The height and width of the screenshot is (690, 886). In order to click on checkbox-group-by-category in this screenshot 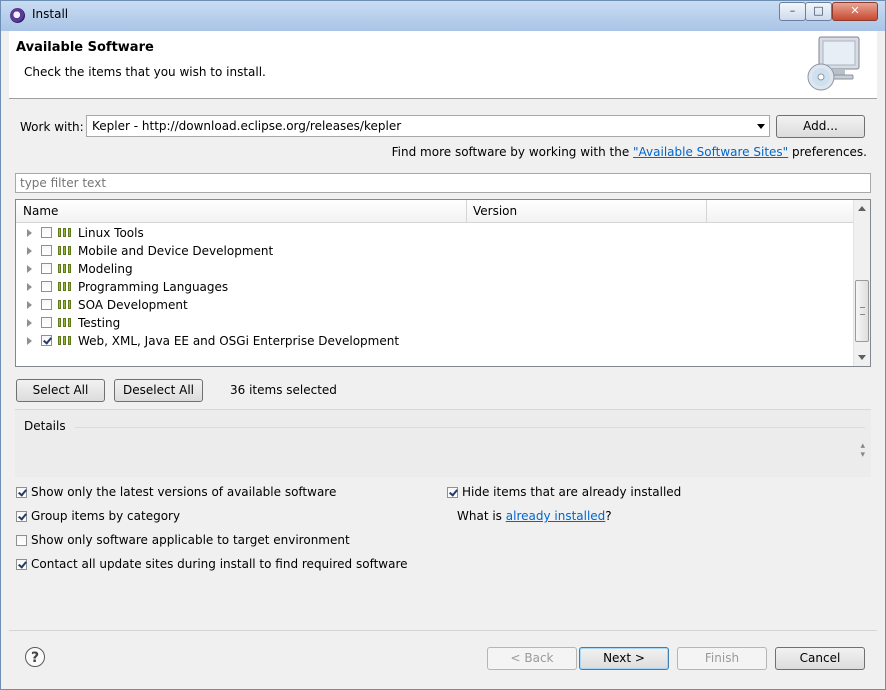, I will do `click(21, 516)`.